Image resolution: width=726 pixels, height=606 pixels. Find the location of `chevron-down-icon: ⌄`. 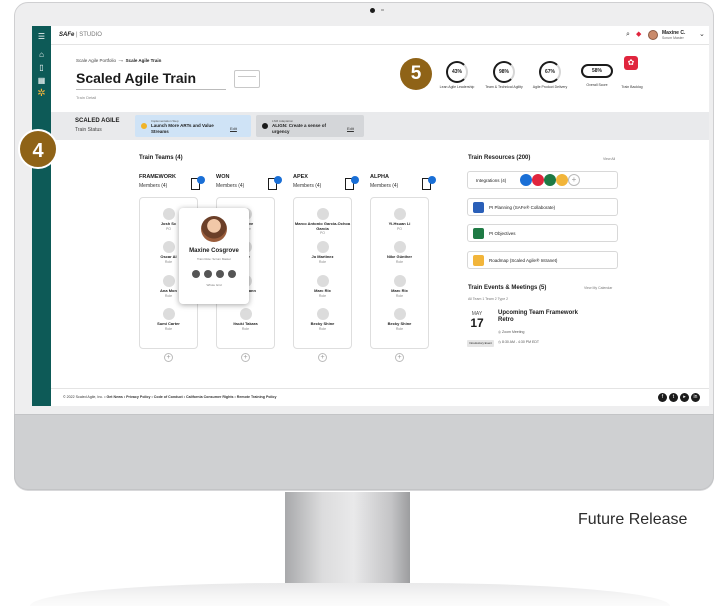

chevron-down-icon: ⌄ is located at coordinates (702, 35).